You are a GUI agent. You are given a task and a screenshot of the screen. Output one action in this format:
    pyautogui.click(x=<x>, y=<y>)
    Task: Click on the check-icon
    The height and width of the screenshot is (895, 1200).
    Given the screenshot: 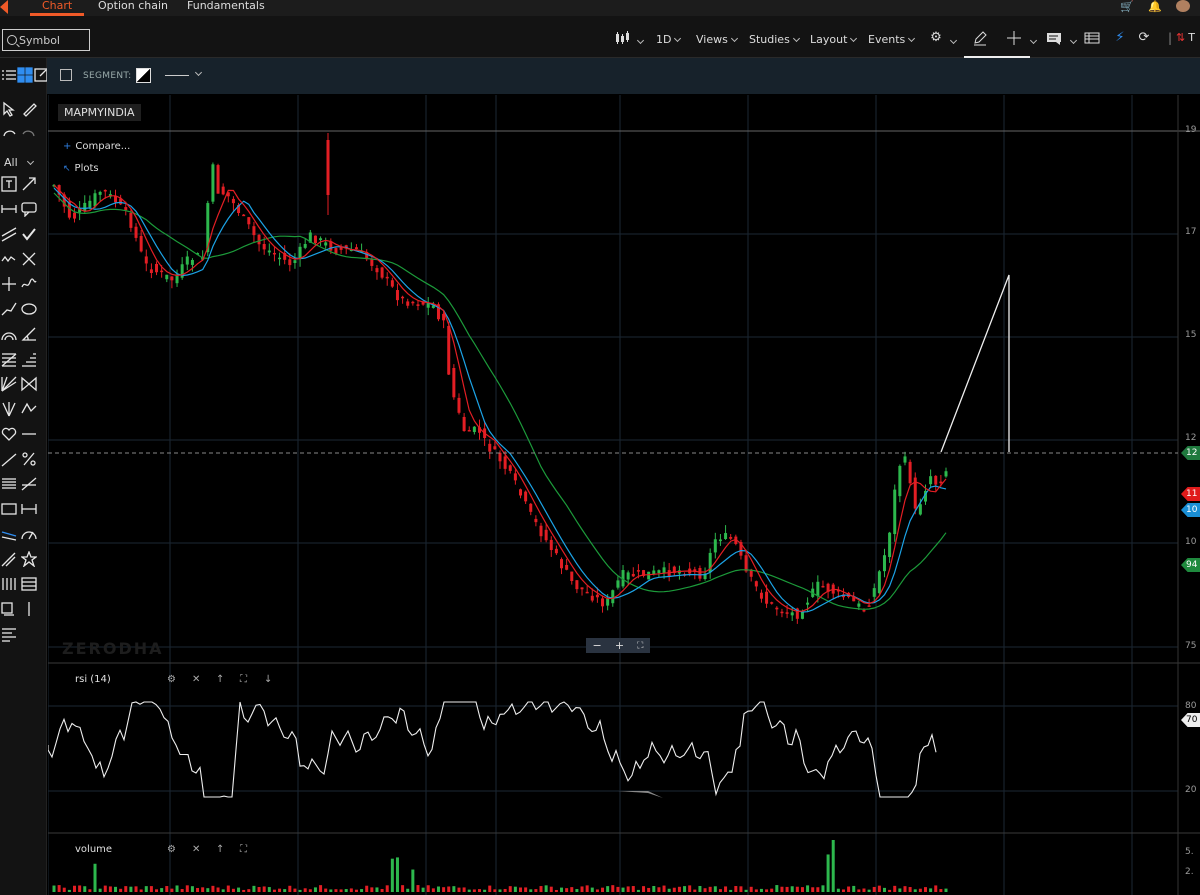 What is the action you would take?
    pyautogui.click(x=29, y=234)
    